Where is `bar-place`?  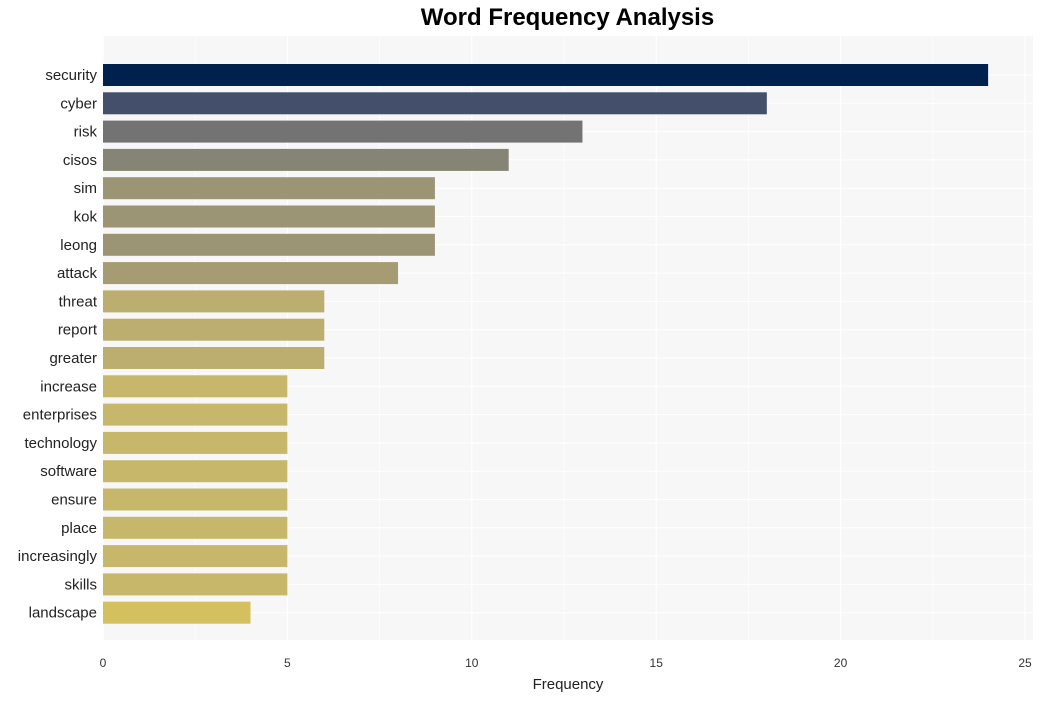 bar-place is located at coordinates (195, 527).